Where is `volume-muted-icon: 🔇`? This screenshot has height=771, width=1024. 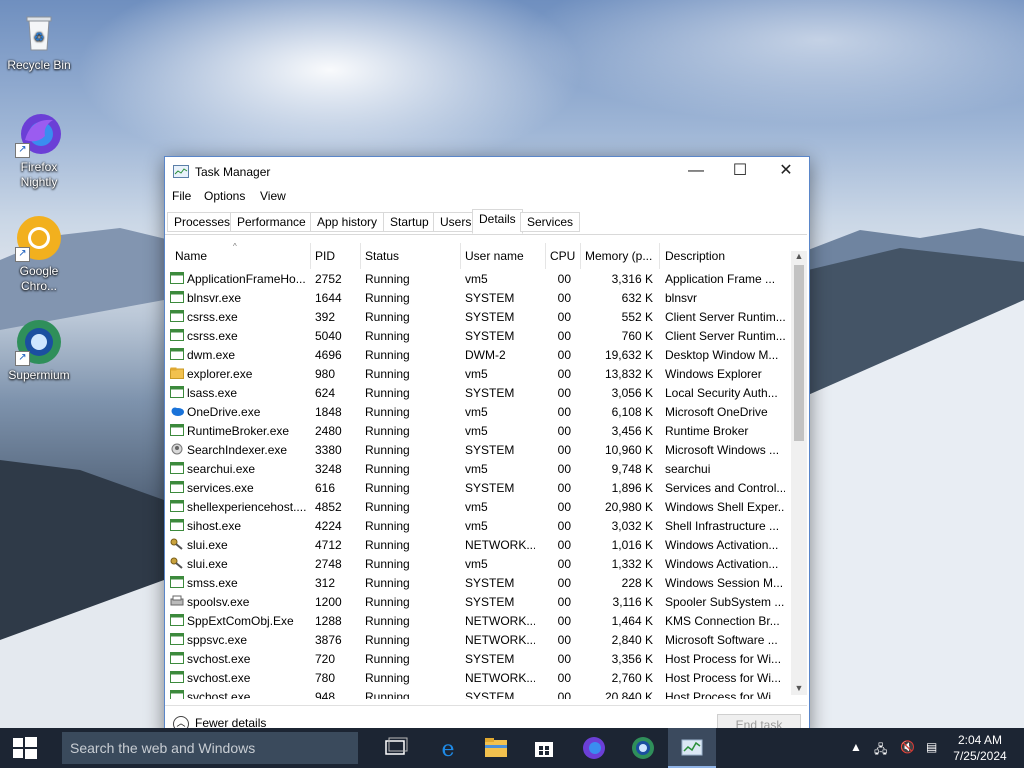
volume-muted-icon: 🔇 is located at coordinates (907, 747).